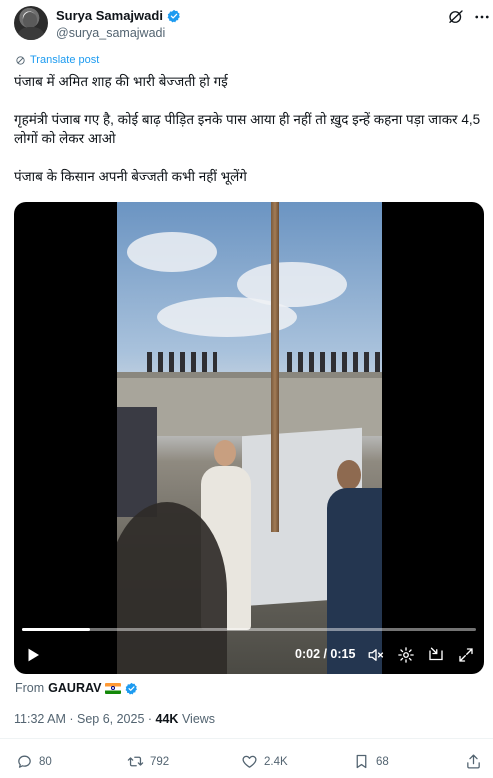 This screenshot has height=778, width=493. Describe the element at coordinates (85, 719) in the screenshot. I see `post-timestamp: 11:32 AM · Sep 6, 2025 ·` at that location.